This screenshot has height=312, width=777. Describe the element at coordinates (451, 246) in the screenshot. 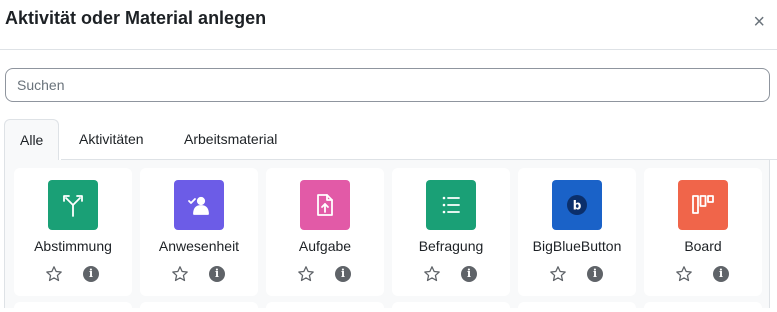

I see `module-name: Befragung` at that location.